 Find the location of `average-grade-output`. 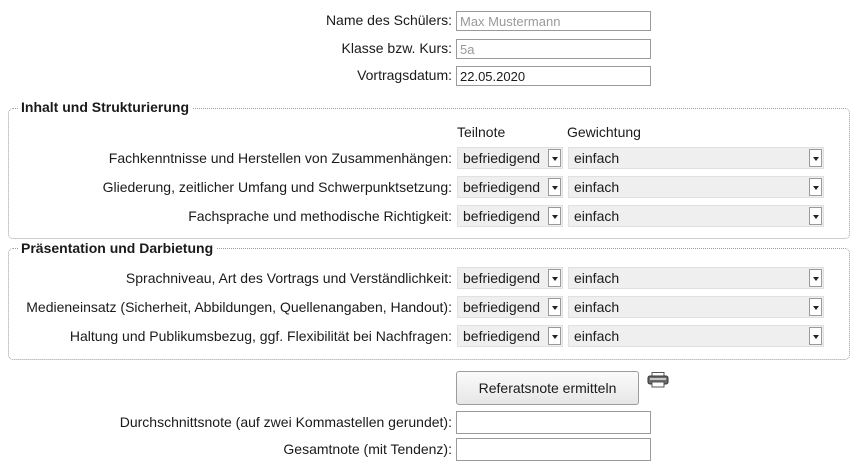

average-grade-output is located at coordinates (553, 422).